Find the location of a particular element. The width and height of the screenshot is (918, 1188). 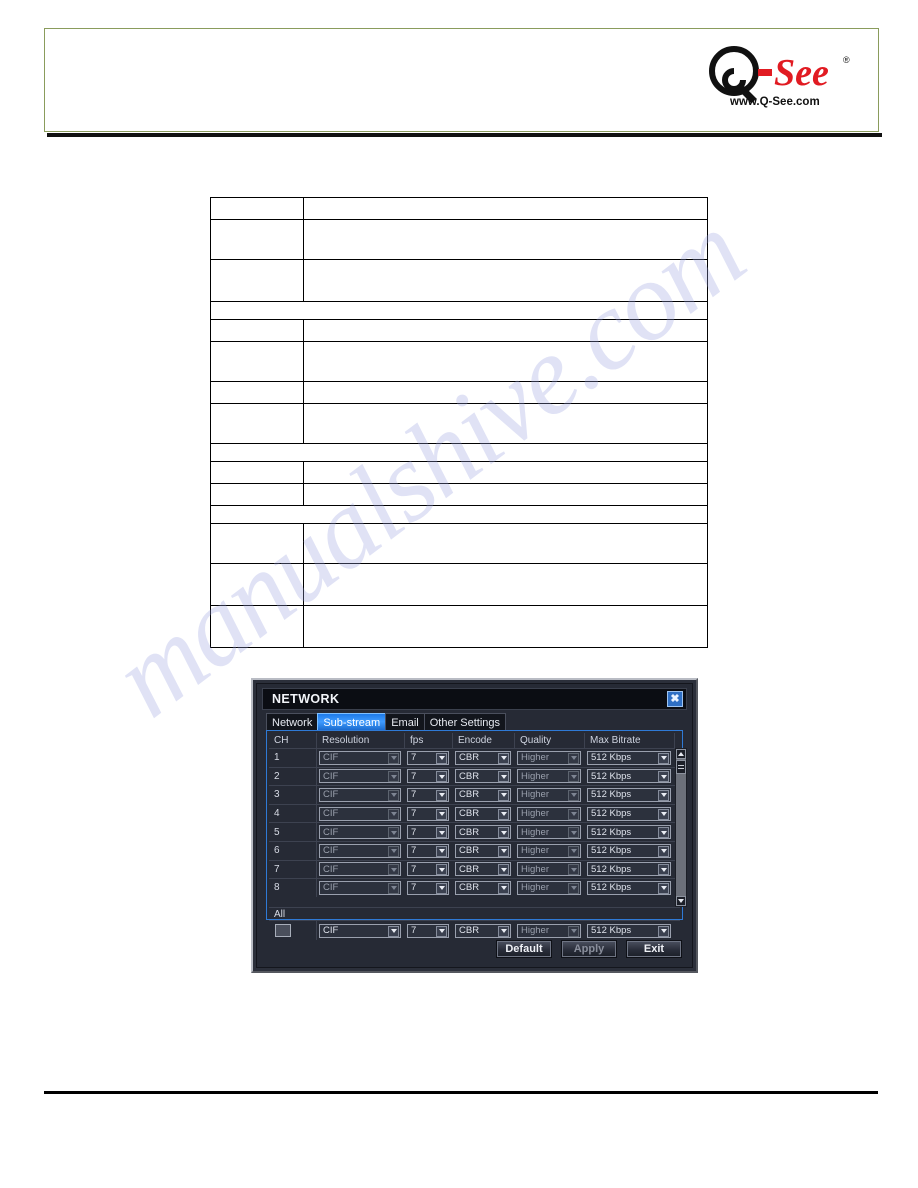

all-fps-dropdown: 7 is located at coordinates (428, 930).